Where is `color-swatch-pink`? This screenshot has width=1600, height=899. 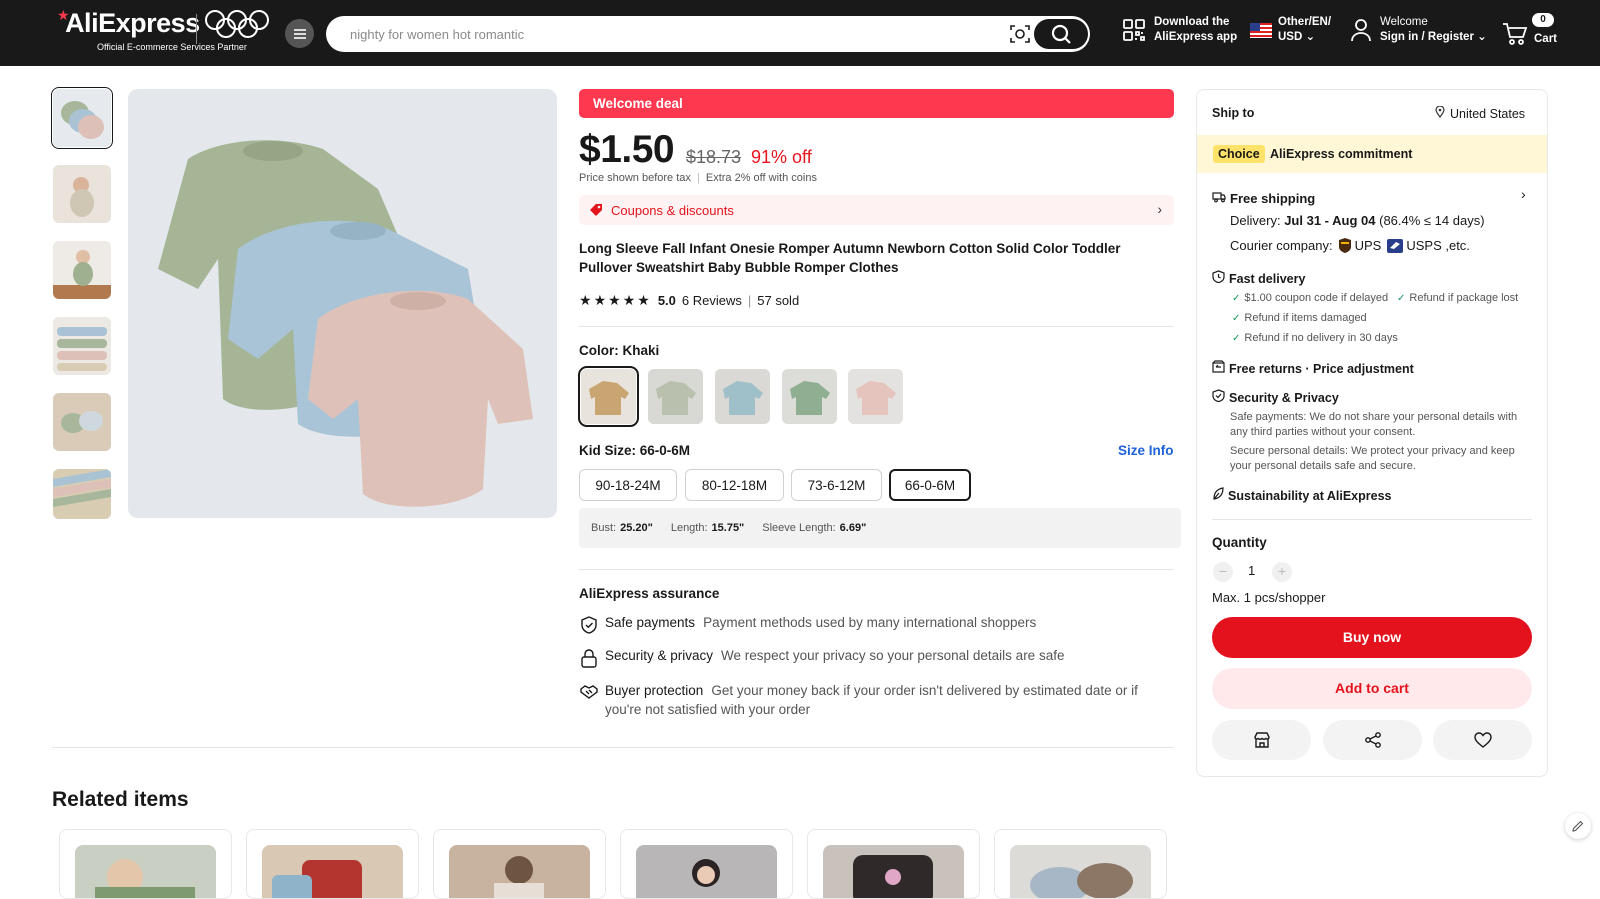
color-swatch-pink is located at coordinates (875, 396).